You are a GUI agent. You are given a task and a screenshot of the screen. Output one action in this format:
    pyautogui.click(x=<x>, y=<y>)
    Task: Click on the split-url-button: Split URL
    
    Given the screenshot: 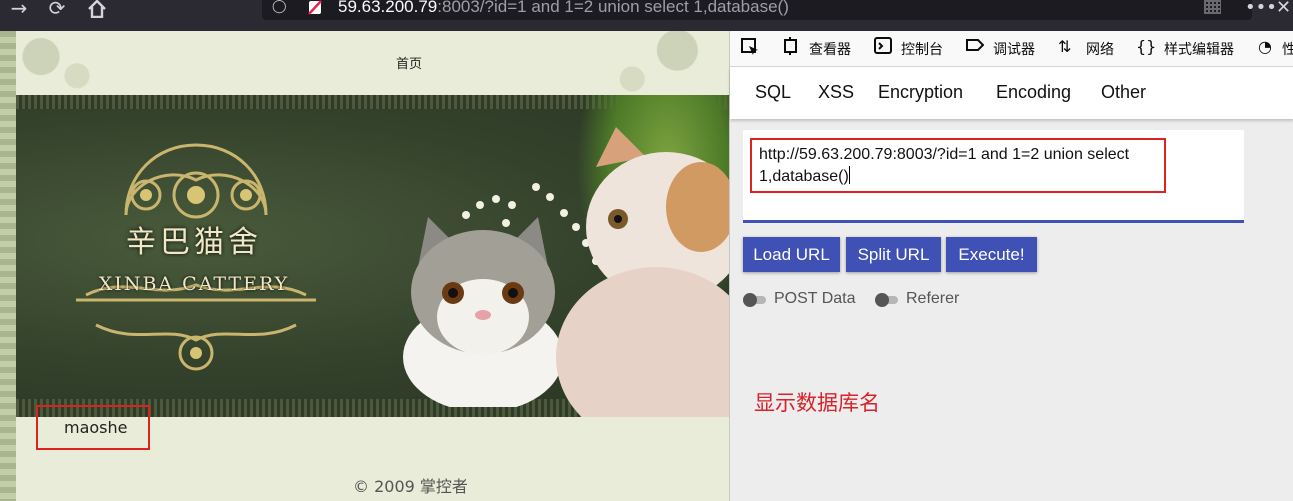 What is the action you would take?
    pyautogui.click(x=893, y=254)
    